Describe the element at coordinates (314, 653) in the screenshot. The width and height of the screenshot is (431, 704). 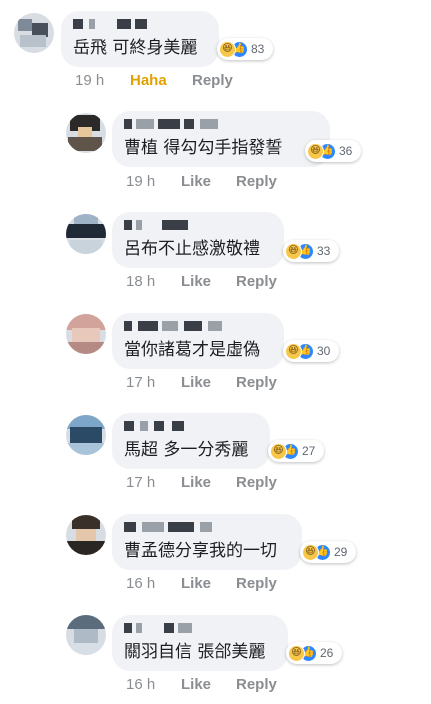
I see `reaction-summary: 😆 👍 26` at that location.